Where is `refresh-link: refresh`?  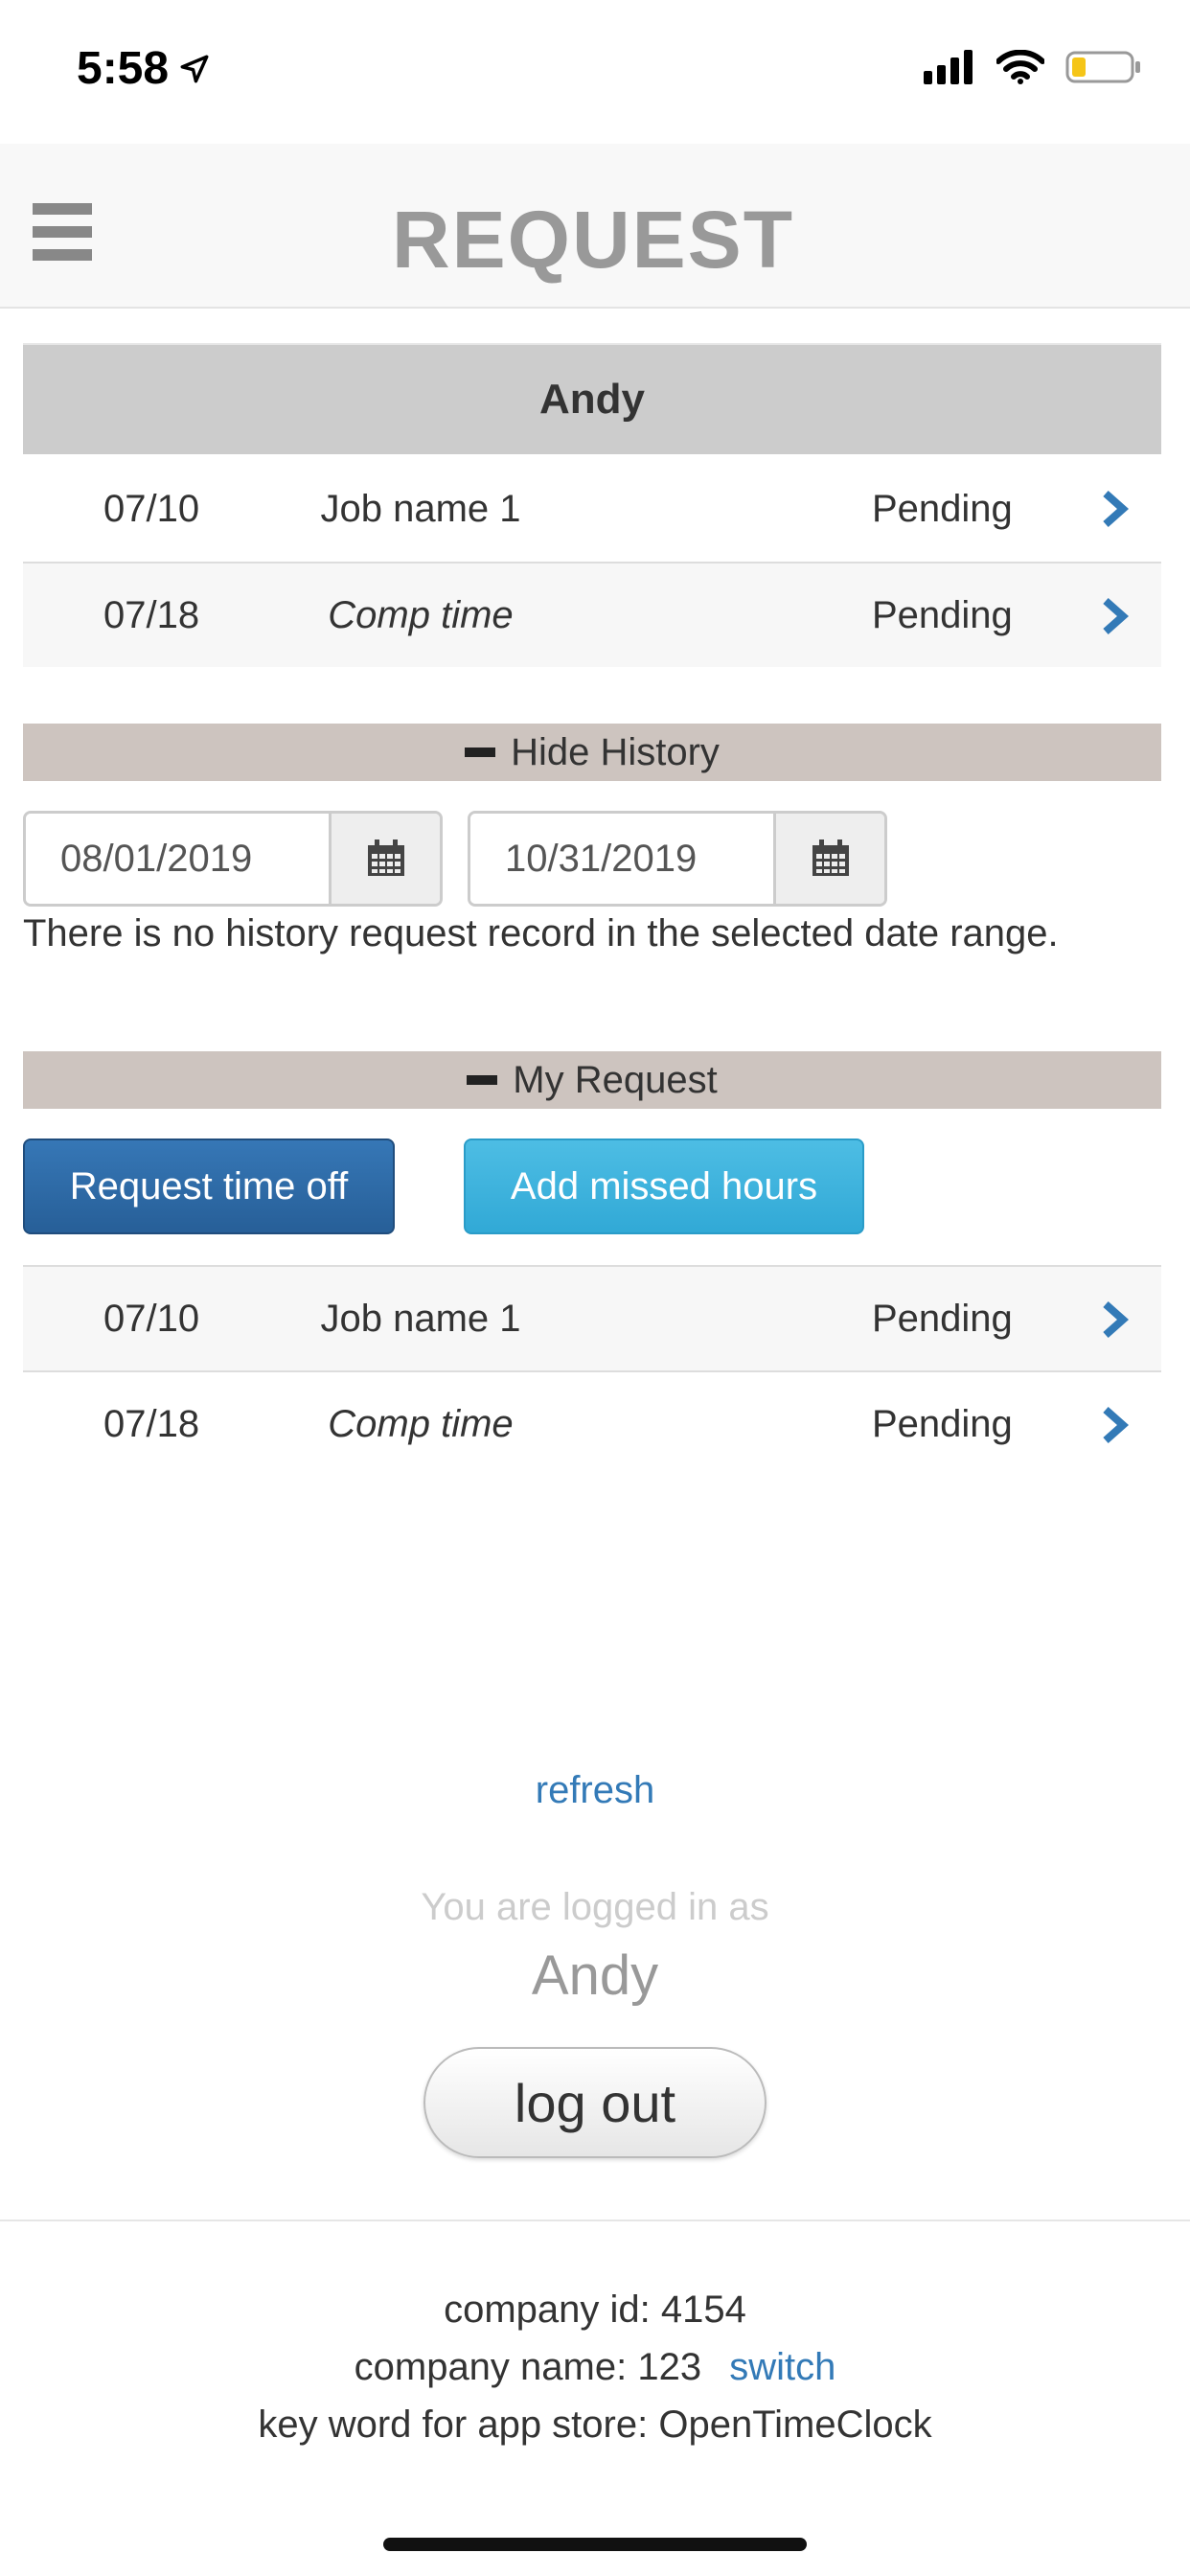 refresh-link: refresh is located at coordinates (595, 1790).